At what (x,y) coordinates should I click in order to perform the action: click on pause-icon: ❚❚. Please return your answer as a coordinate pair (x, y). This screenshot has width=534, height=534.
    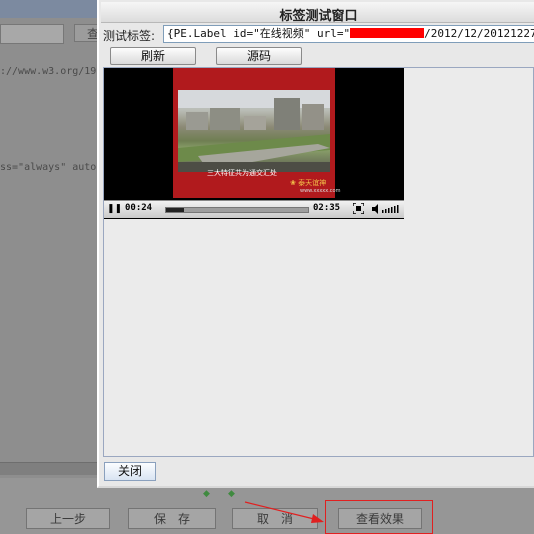
    Looking at the image, I should click on (114, 209).